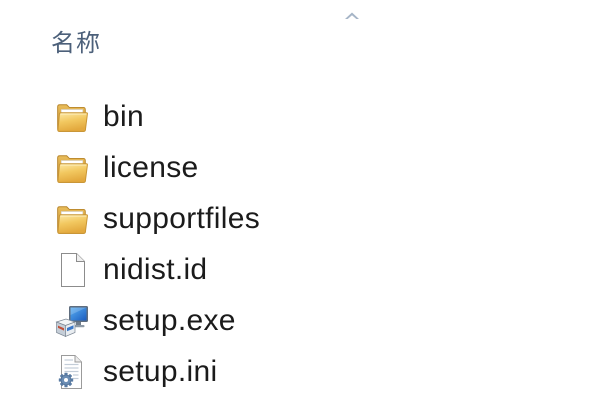 Image resolution: width=604 pixels, height=396 pixels. Describe the element at coordinates (169, 320) in the screenshot. I see `file-name: setup.exe` at that location.